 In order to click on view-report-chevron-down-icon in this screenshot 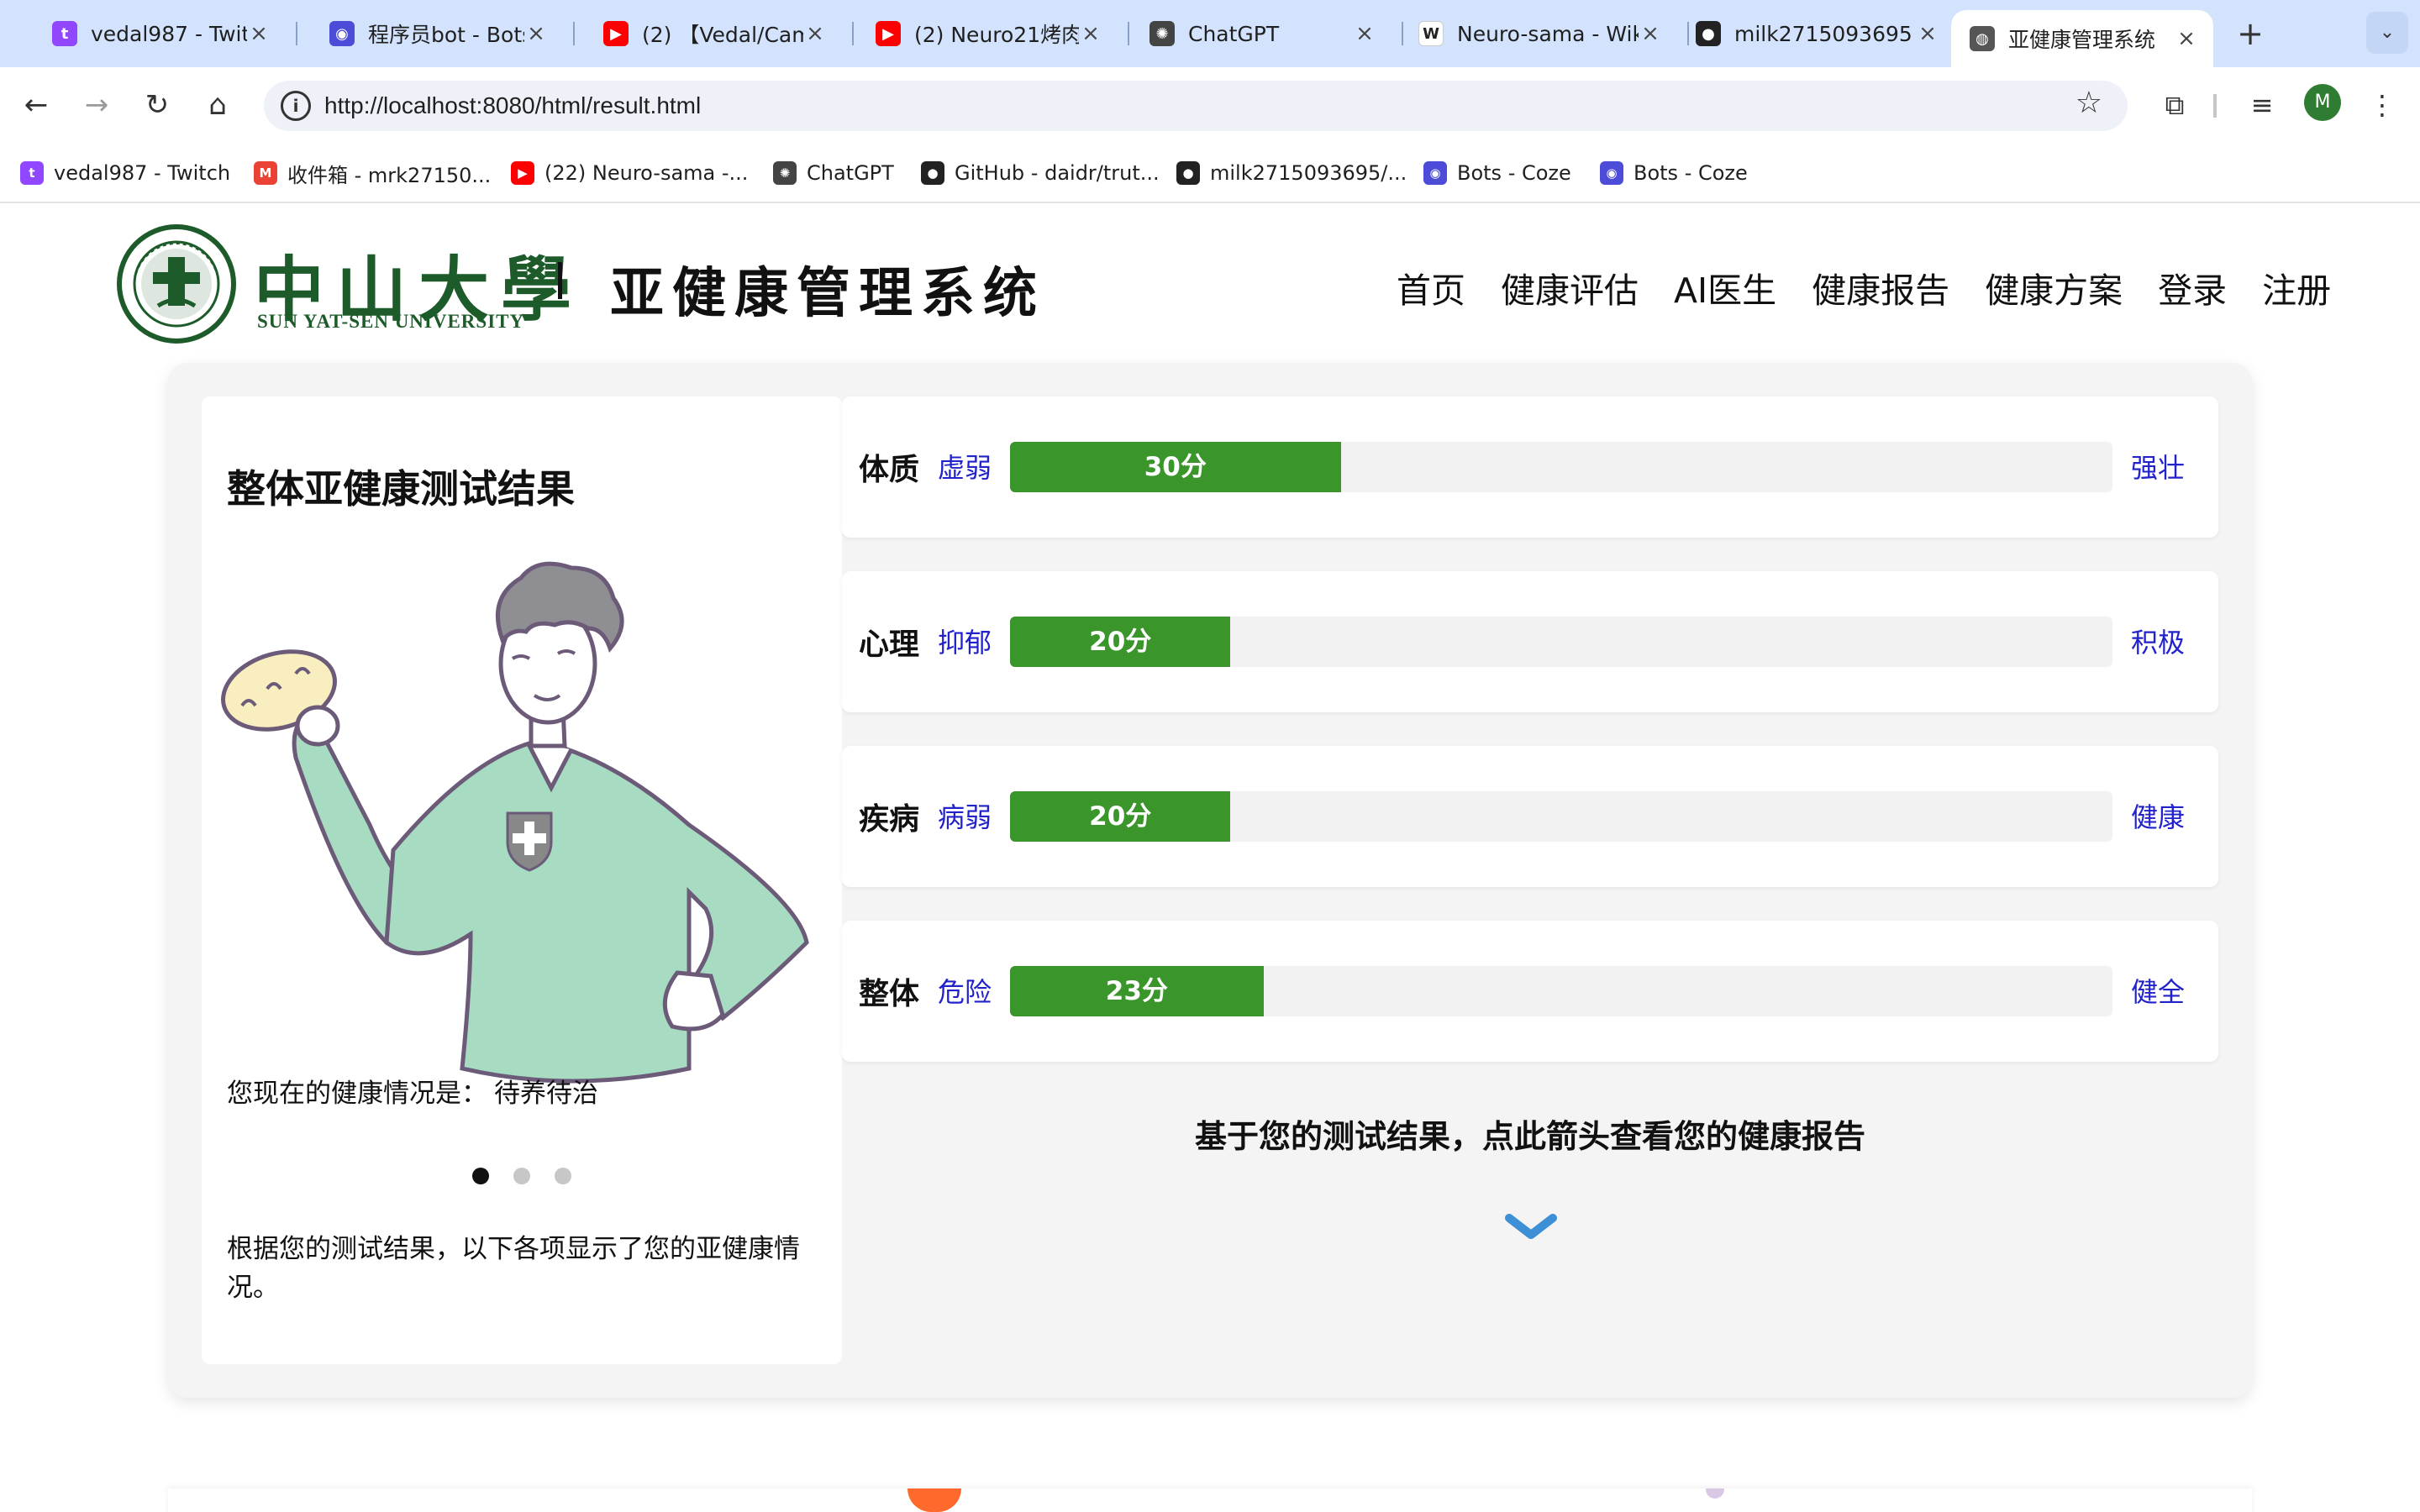, I will do `click(1531, 1226)`.